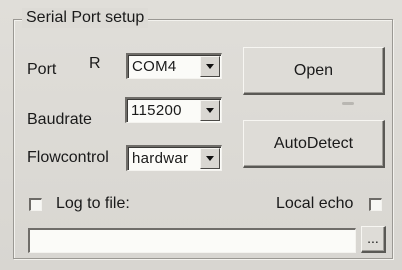  Describe the element at coordinates (156, 110) in the screenshot. I see `baudrate-select-value: 115200` at that location.